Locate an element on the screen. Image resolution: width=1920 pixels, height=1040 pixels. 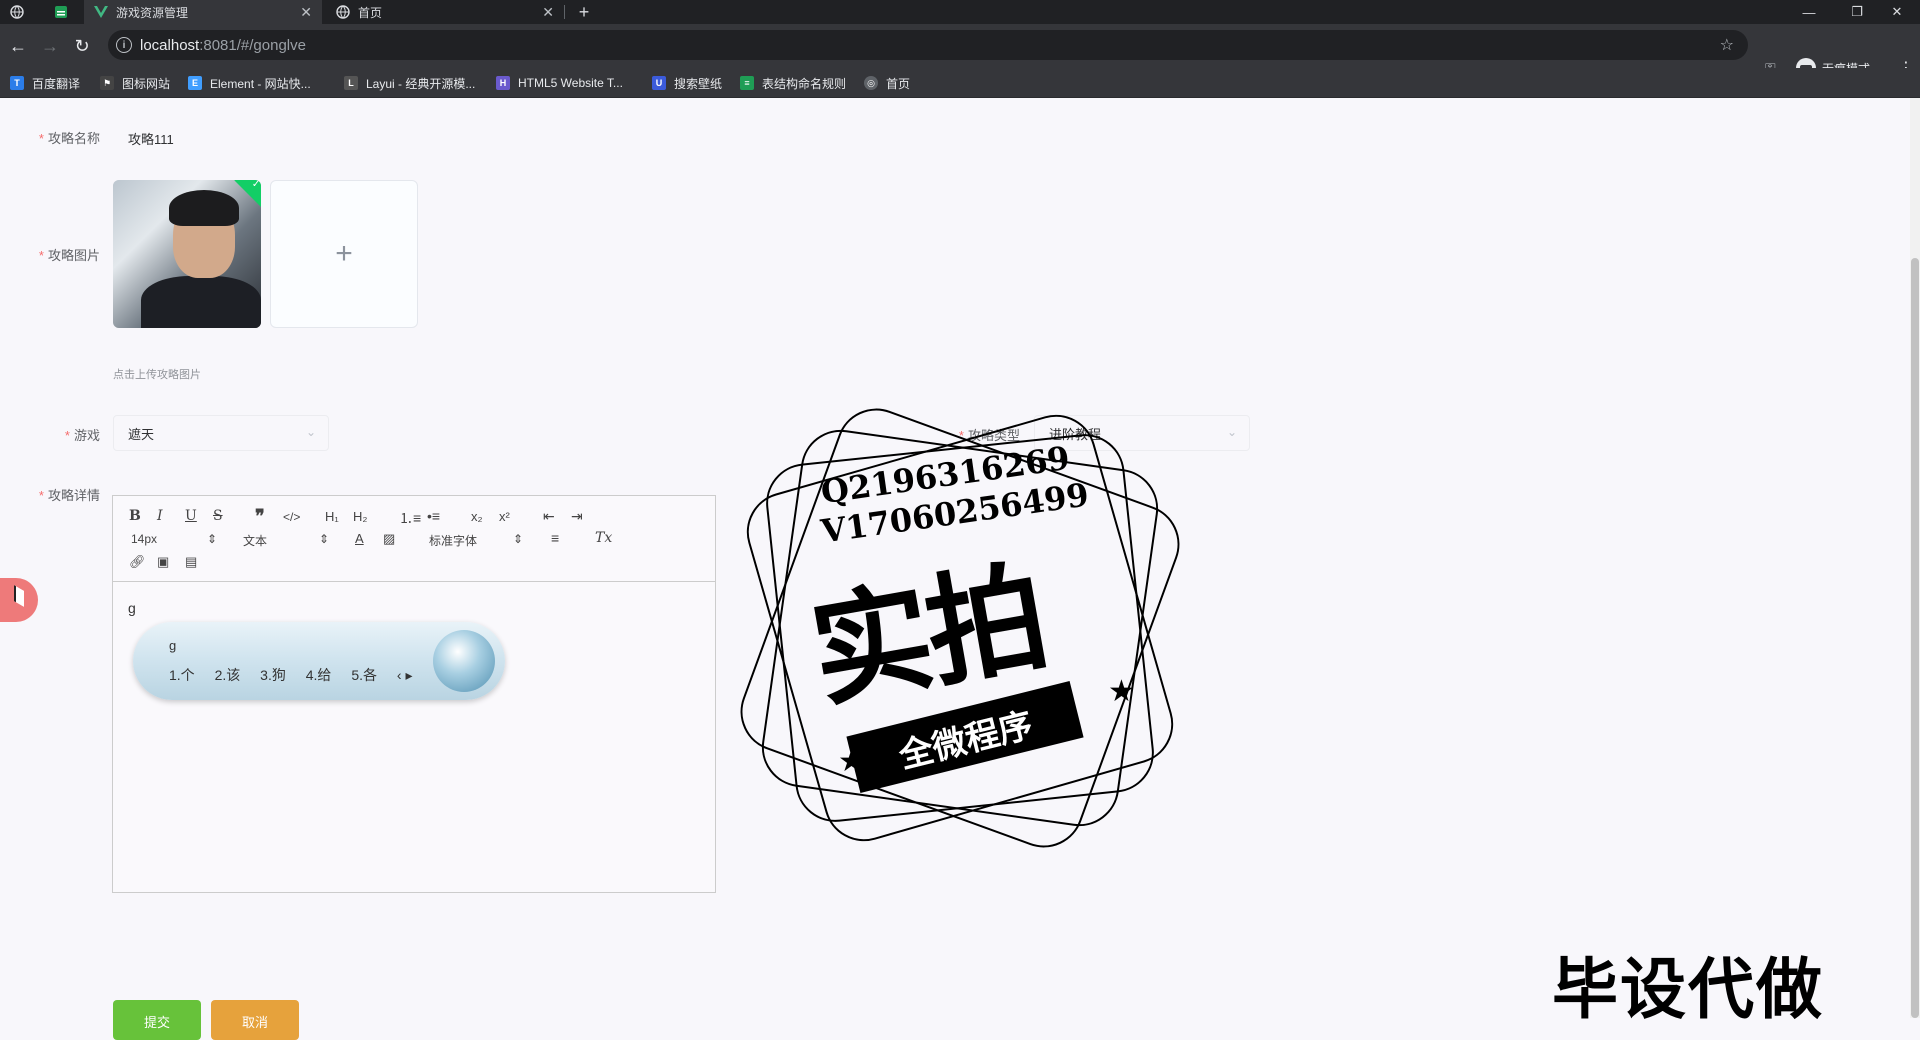
text-color-icon: A is located at coordinates (359, 538).